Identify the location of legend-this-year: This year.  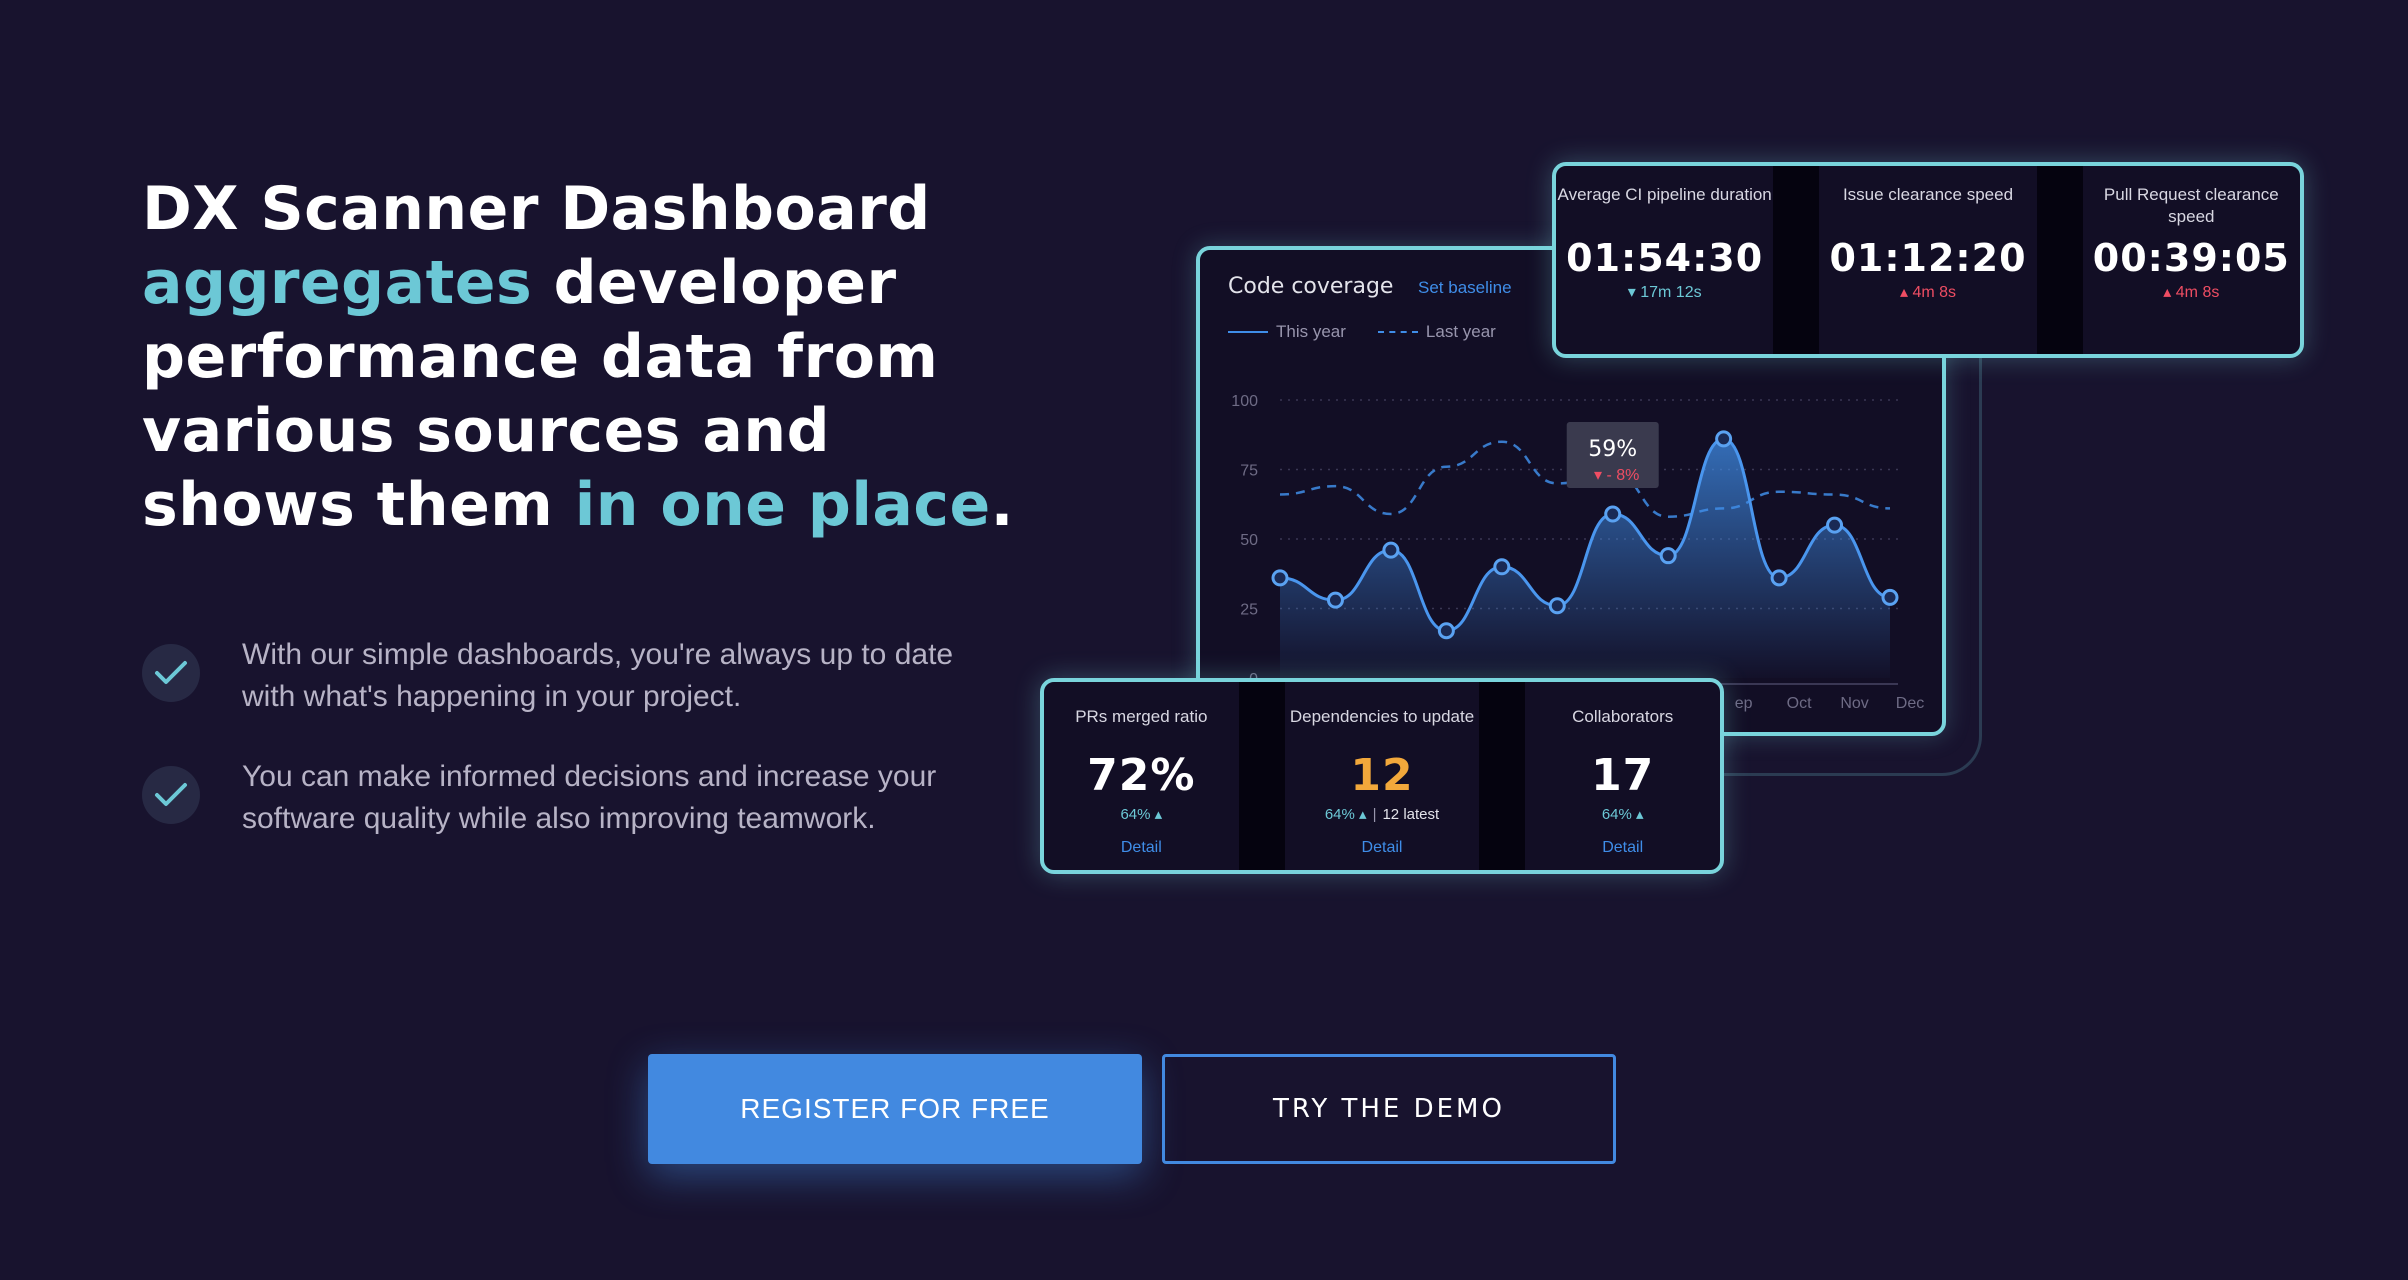
(1287, 332).